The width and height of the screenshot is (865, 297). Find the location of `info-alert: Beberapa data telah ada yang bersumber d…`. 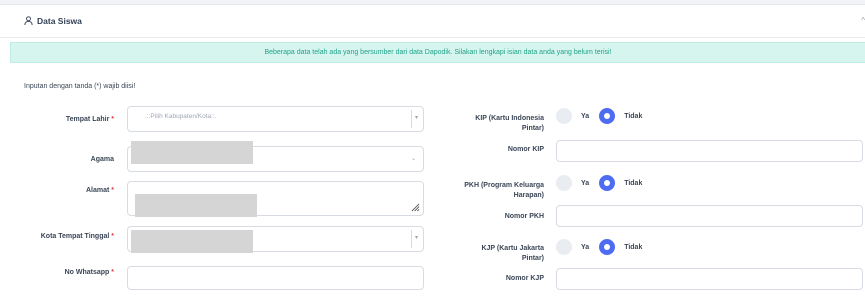

info-alert: Beberapa data telah ada yang bersumber d… is located at coordinates (437, 52).